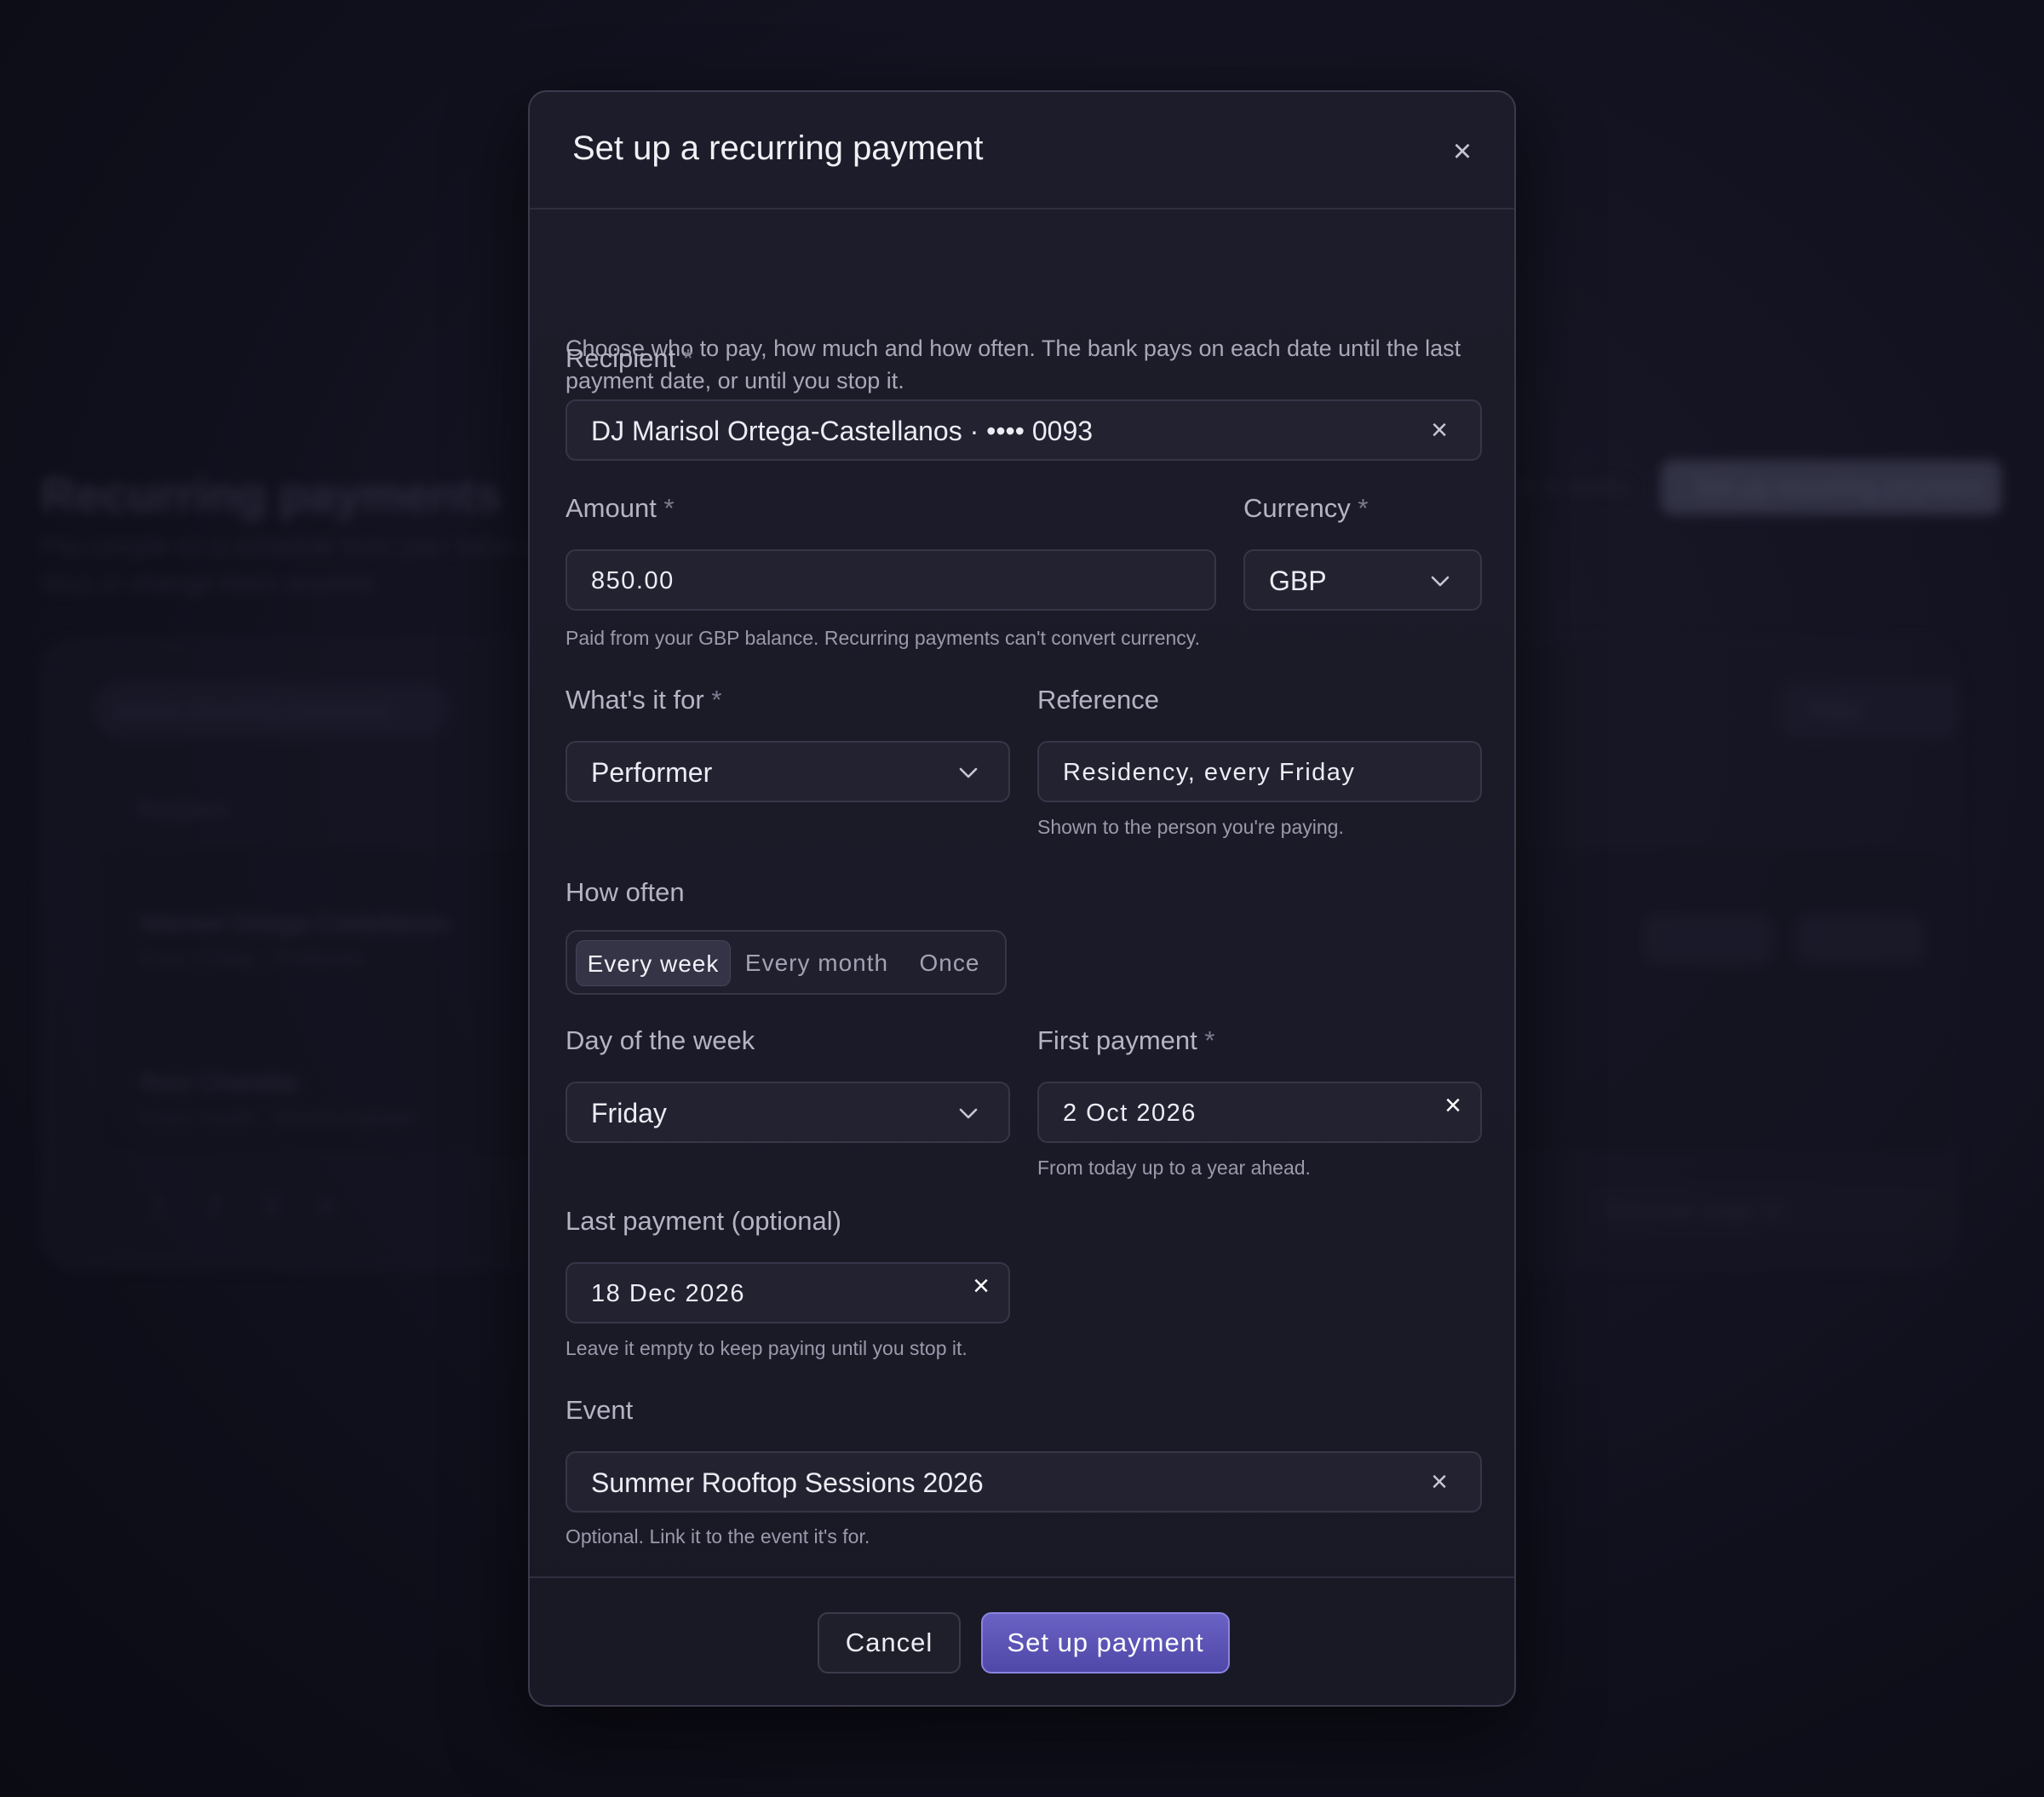  Describe the element at coordinates (1362, 580) in the screenshot. I see `currency-select: GBP` at that location.